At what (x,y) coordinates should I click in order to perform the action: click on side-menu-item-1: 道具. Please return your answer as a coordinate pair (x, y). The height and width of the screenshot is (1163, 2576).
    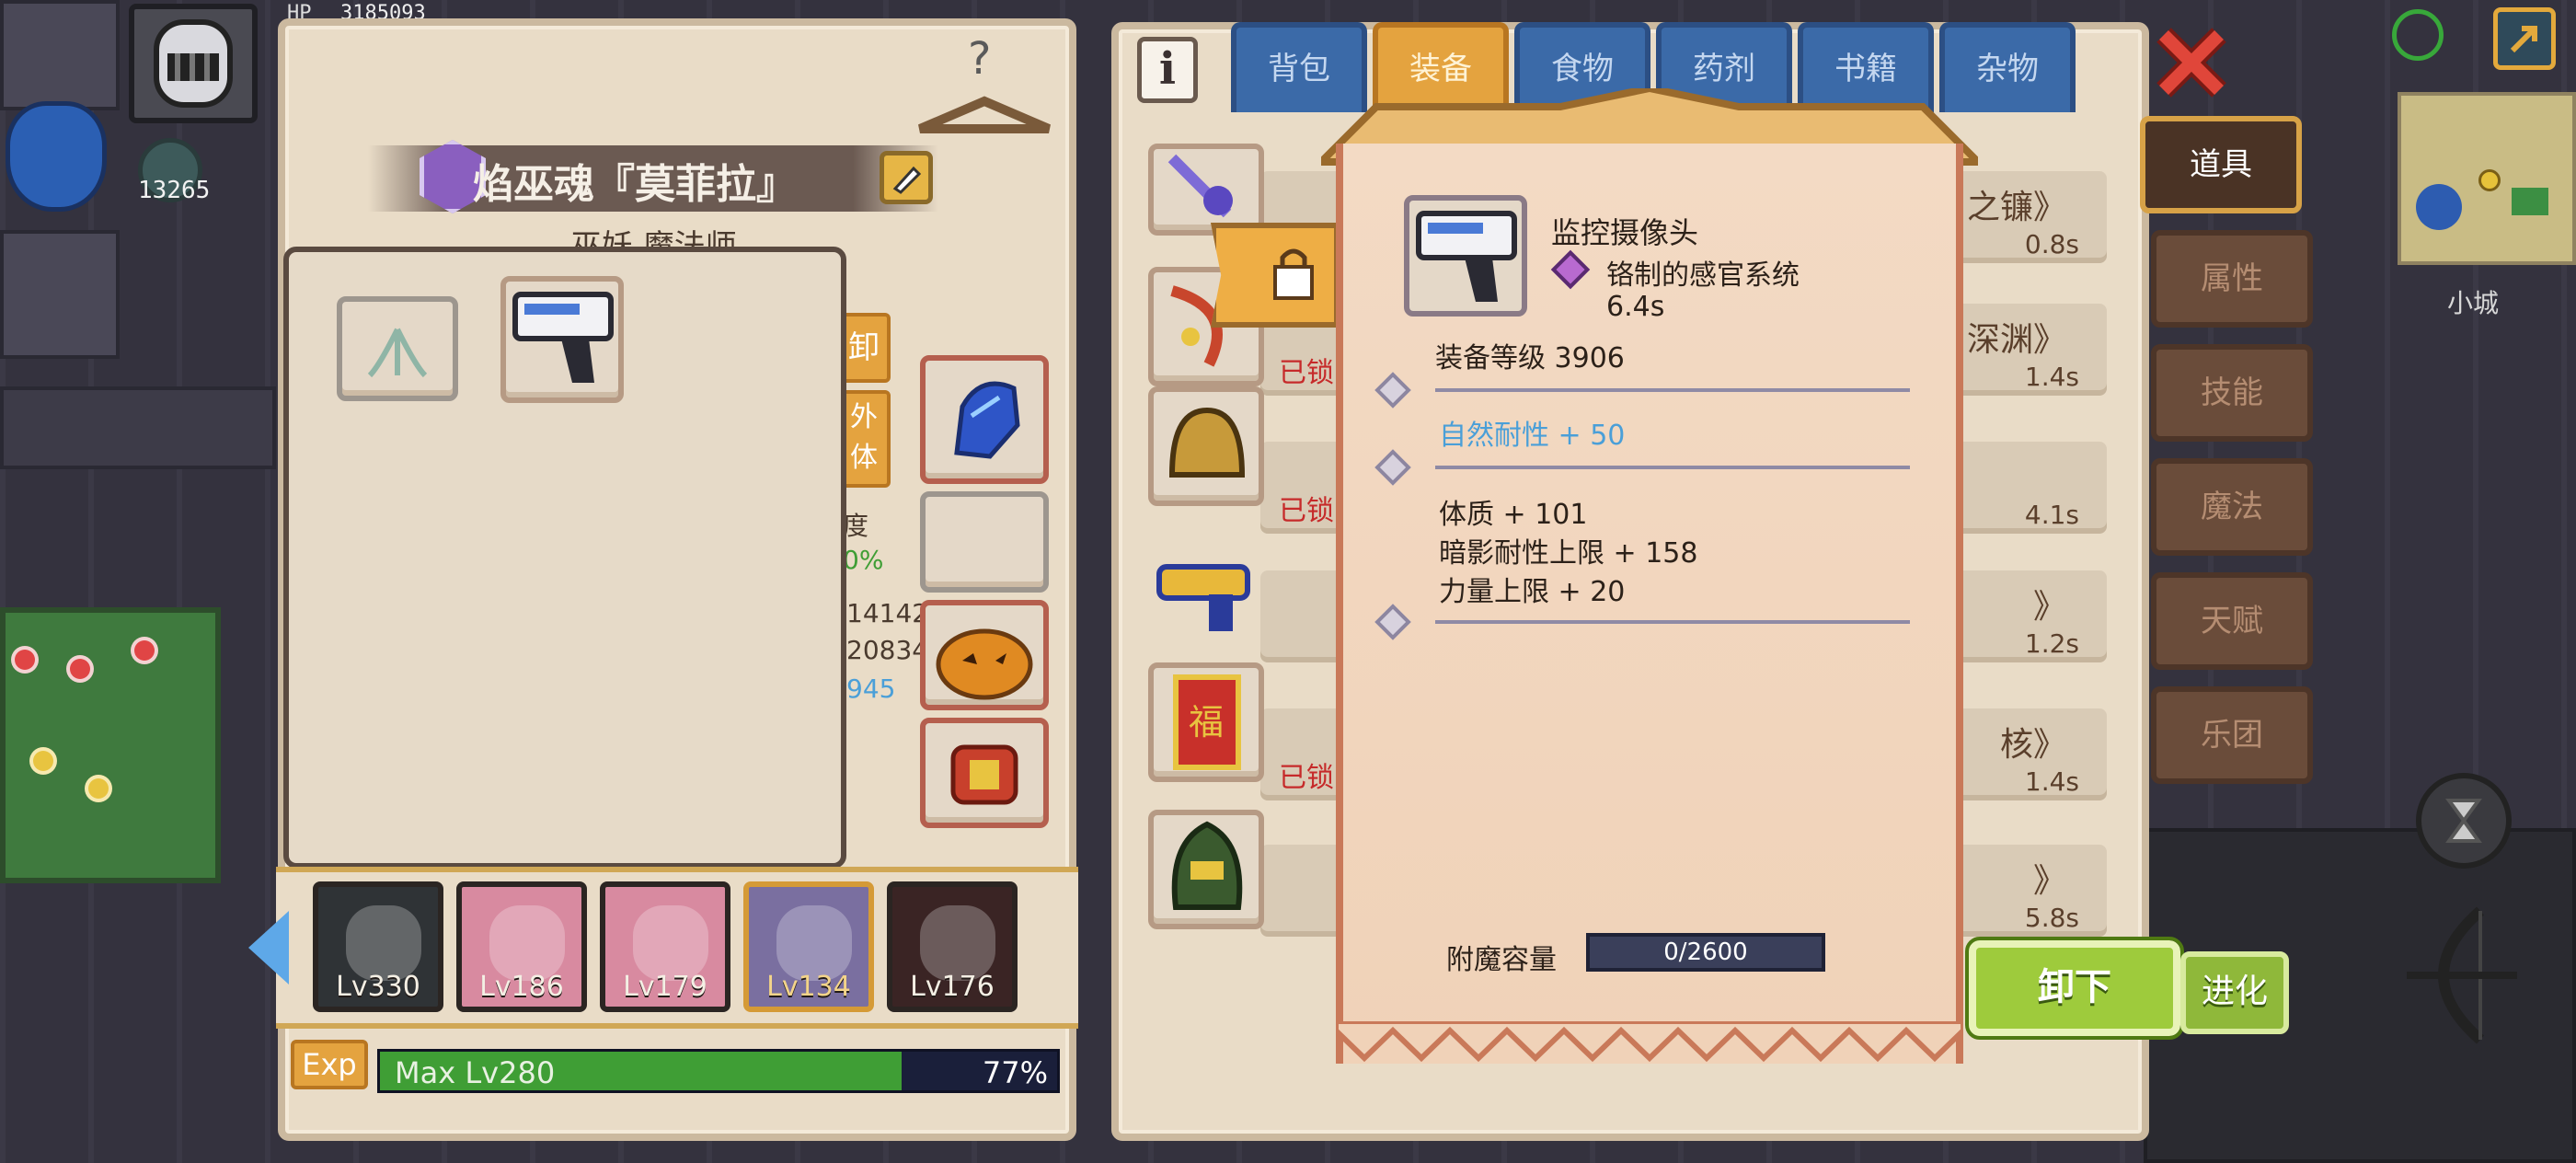
    Looking at the image, I should click on (2221, 165).